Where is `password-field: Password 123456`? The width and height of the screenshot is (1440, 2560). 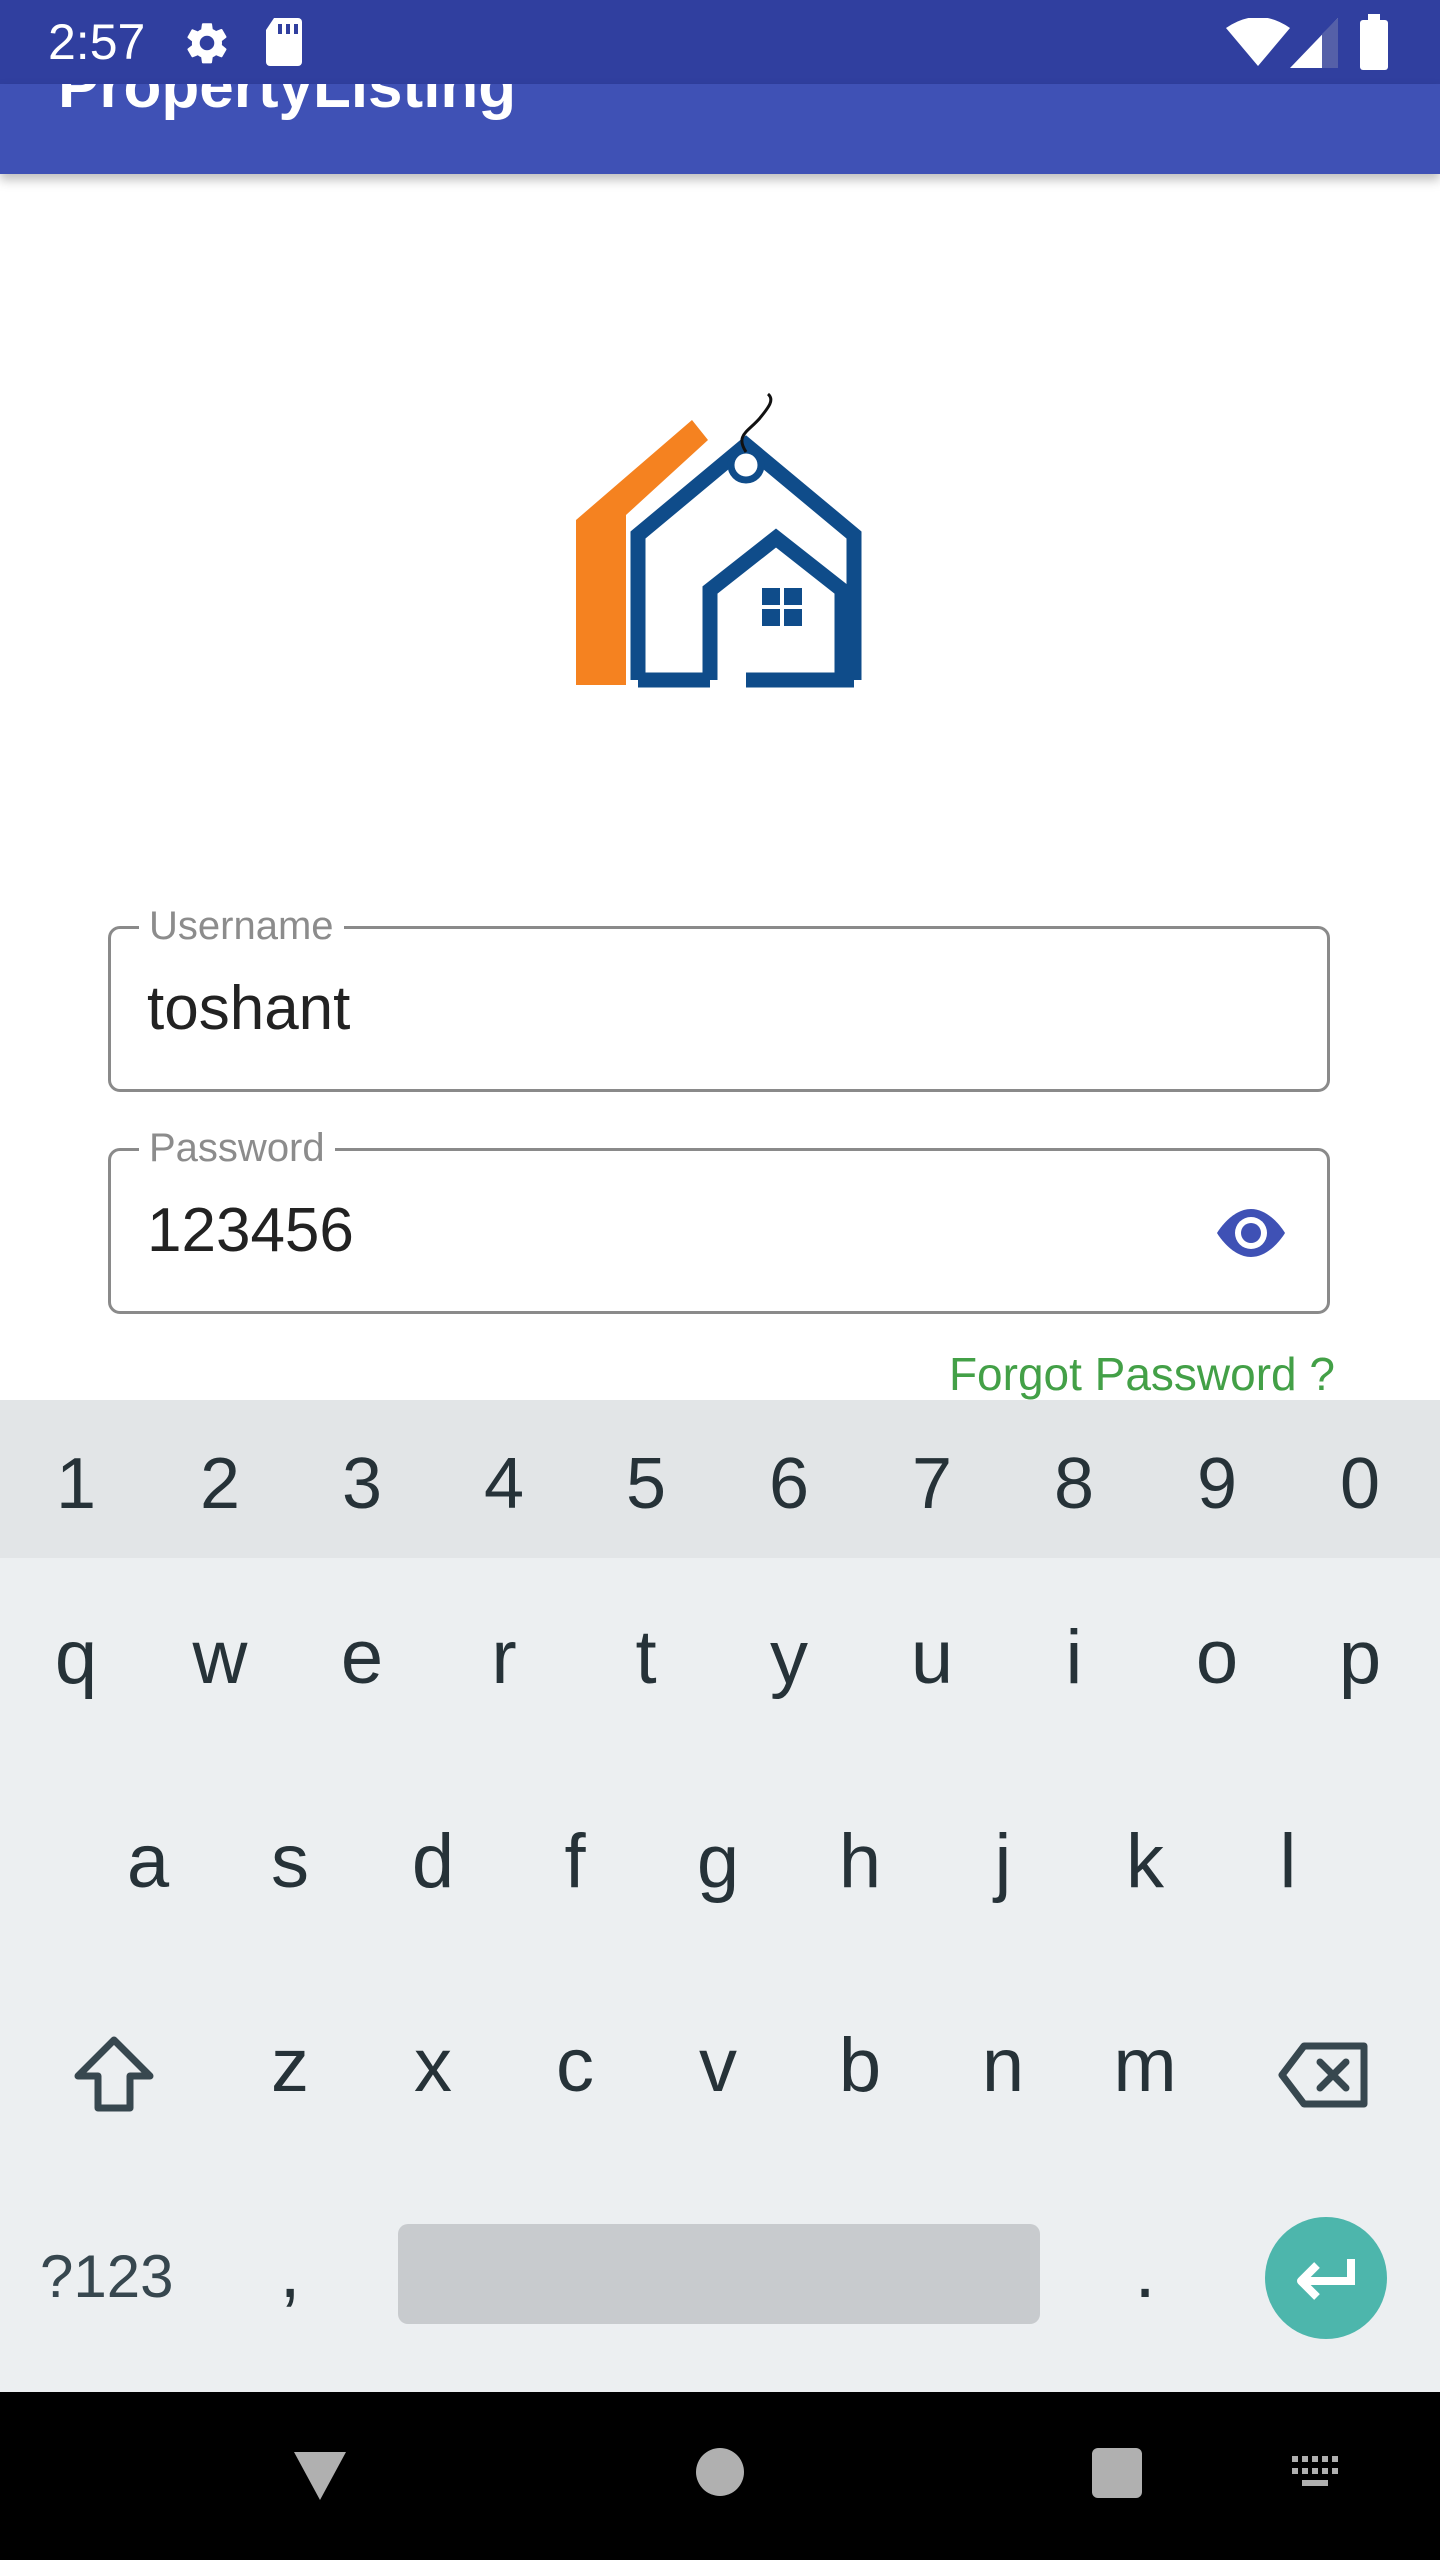
password-field: Password 123456 is located at coordinates (719, 1219).